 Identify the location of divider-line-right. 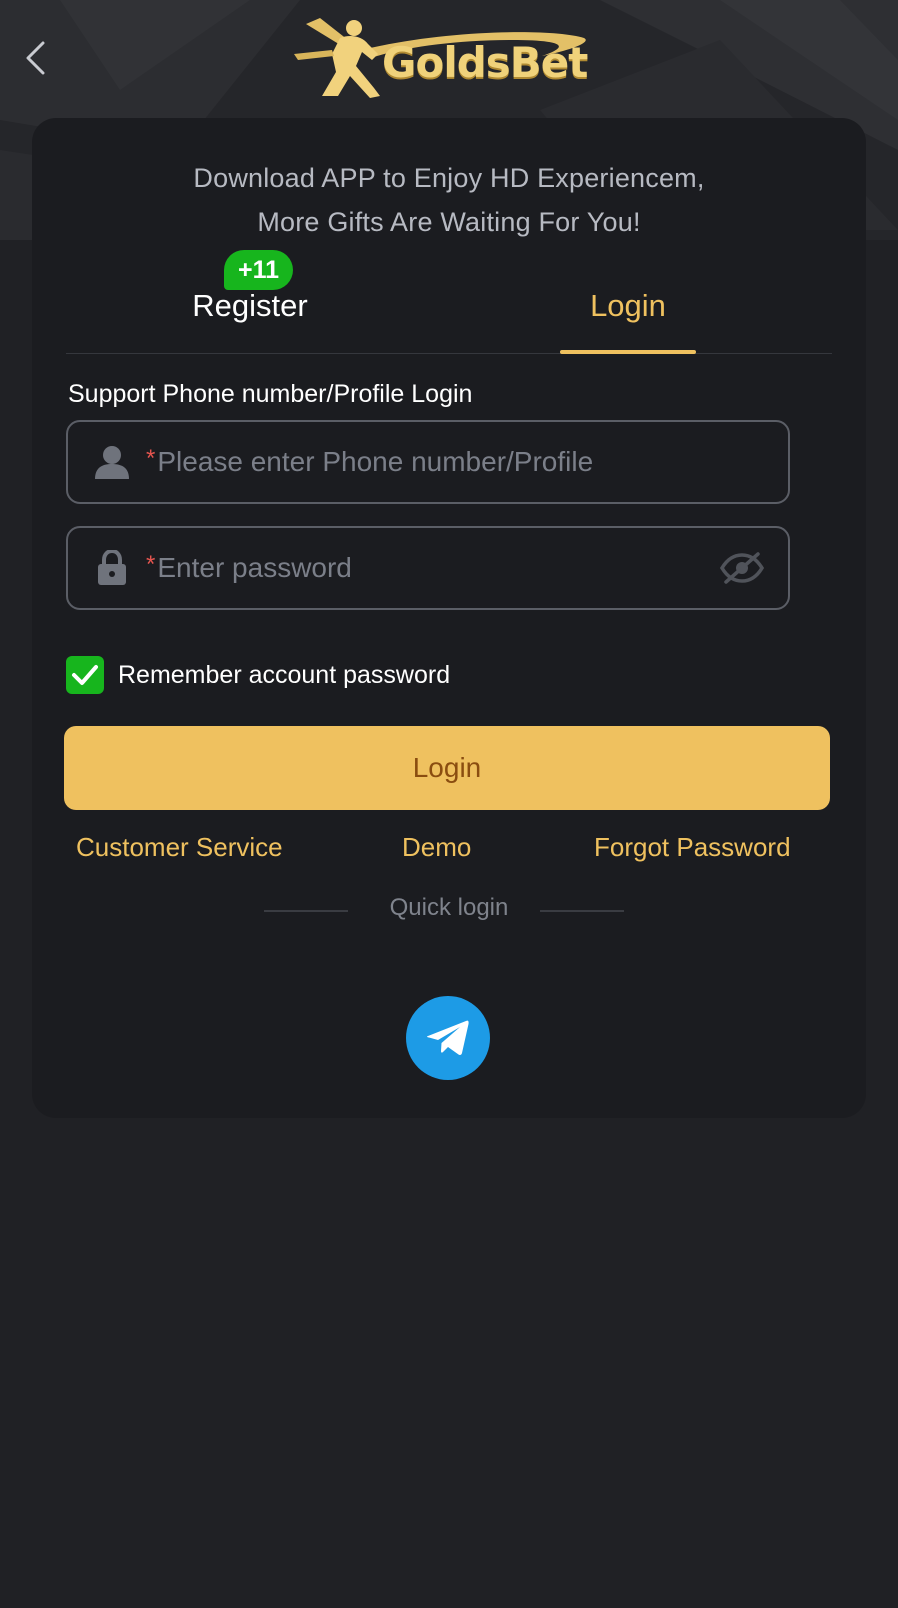
(582, 911).